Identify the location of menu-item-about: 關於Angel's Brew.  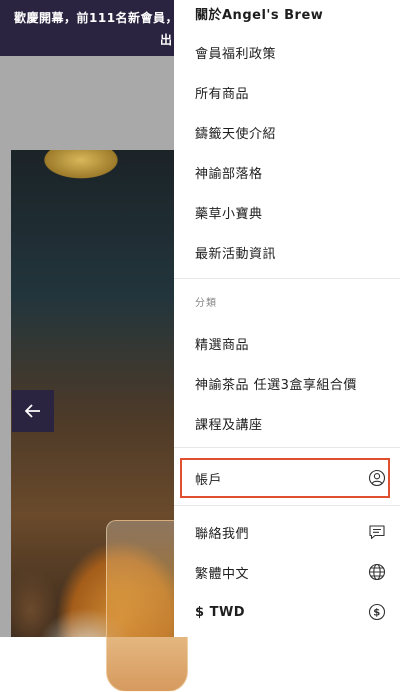
(292, 14).